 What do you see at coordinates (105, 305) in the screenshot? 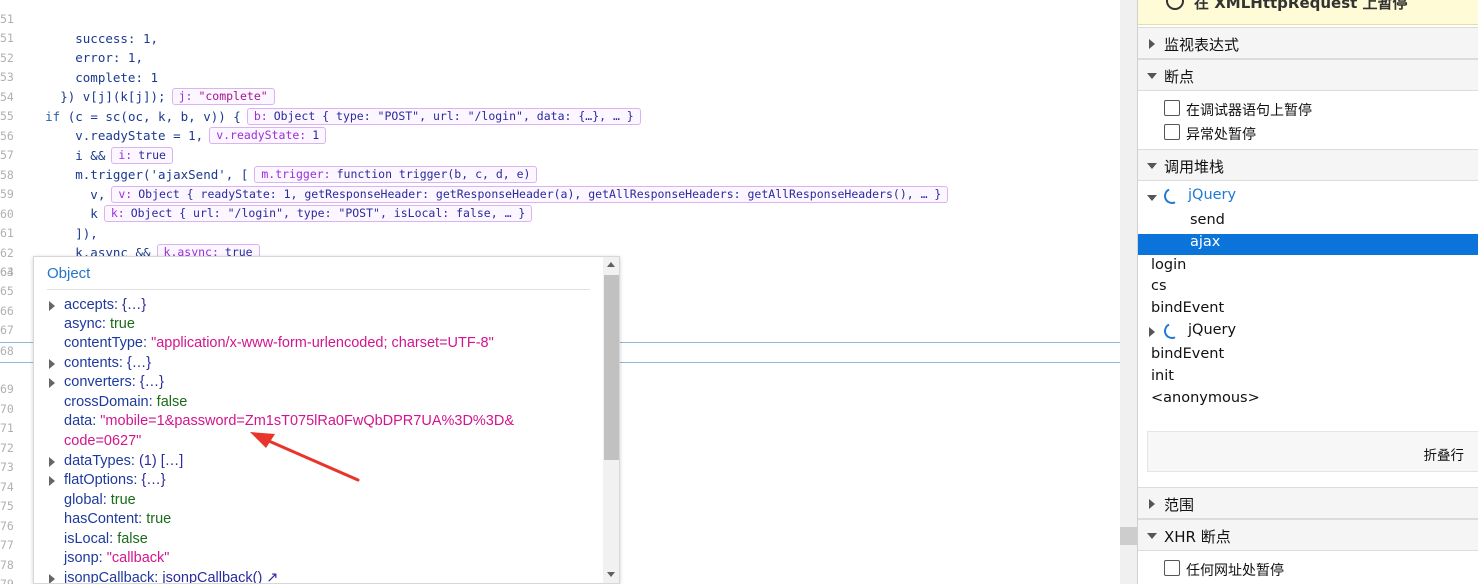
I see `prop-row: accepts: {…}` at bounding box center [105, 305].